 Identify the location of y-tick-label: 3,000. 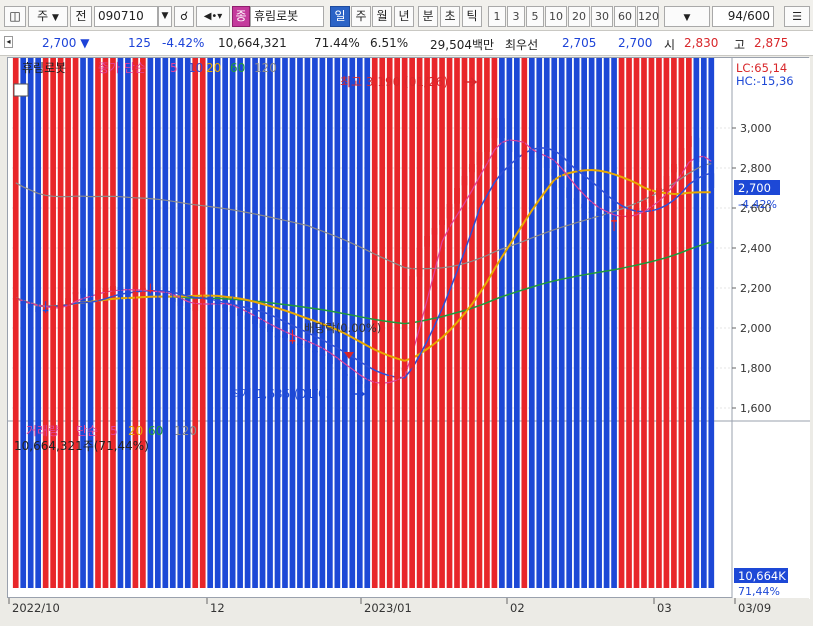
(756, 128).